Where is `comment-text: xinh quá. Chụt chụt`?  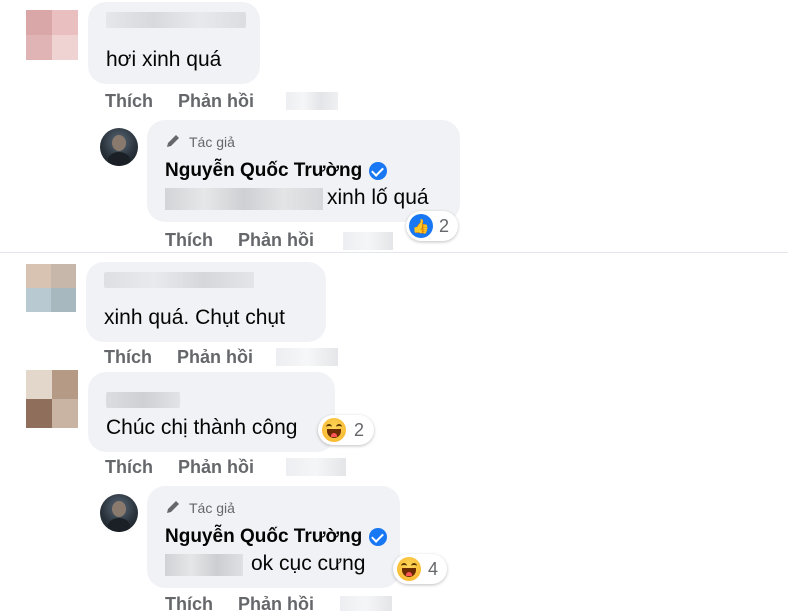 comment-text: xinh quá. Chụt chụt is located at coordinates (194, 317).